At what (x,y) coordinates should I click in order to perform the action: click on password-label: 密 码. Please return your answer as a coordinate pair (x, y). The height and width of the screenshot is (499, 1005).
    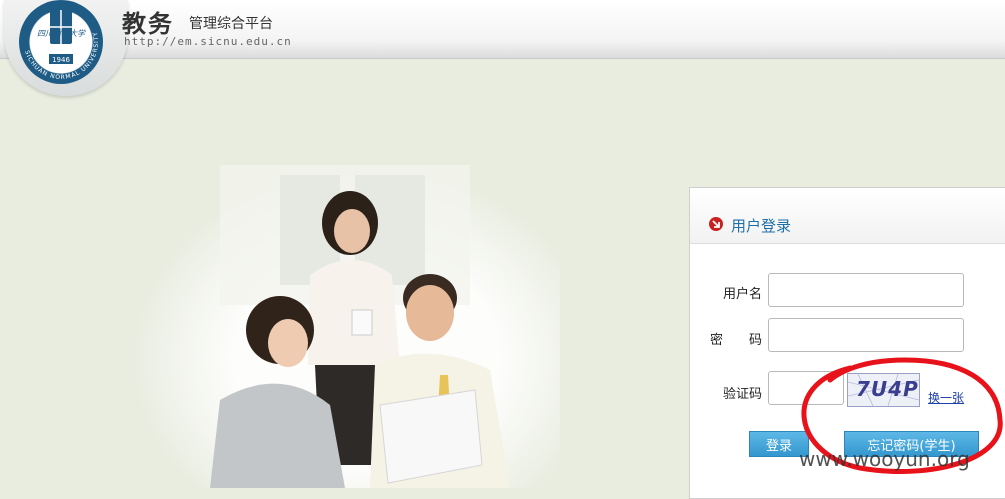
    Looking at the image, I should click on (736, 340).